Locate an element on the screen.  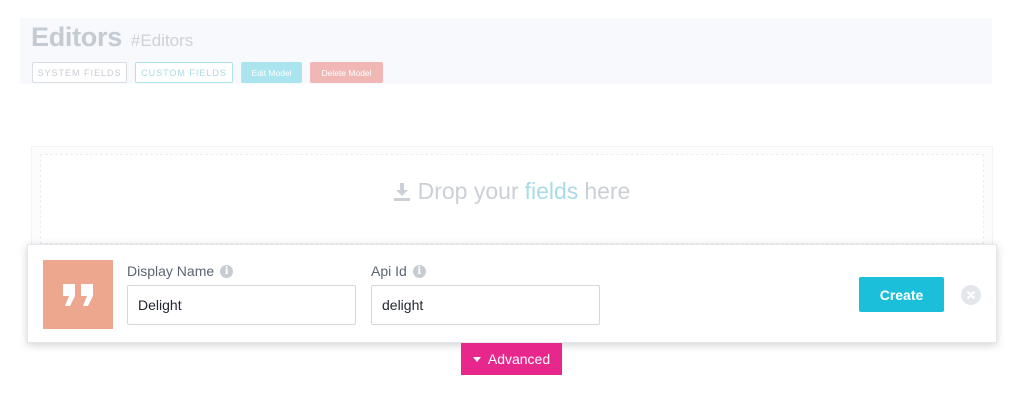
advanced-button: Advanced is located at coordinates (511, 359).